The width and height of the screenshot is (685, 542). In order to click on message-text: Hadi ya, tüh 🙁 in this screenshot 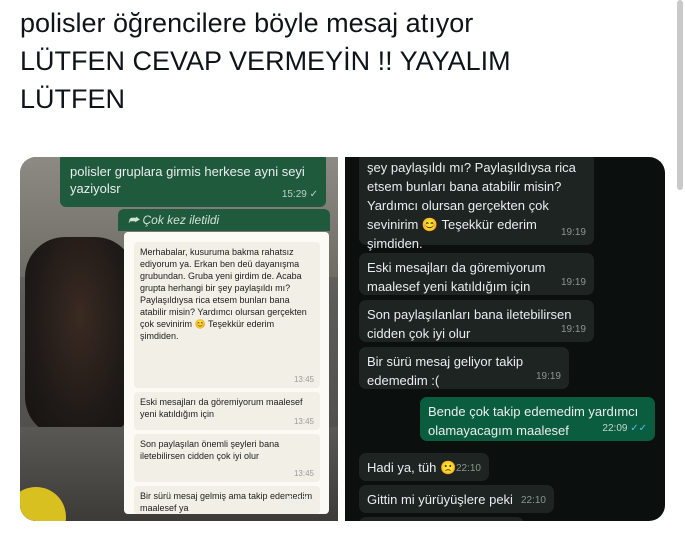, I will do `click(412, 467)`.